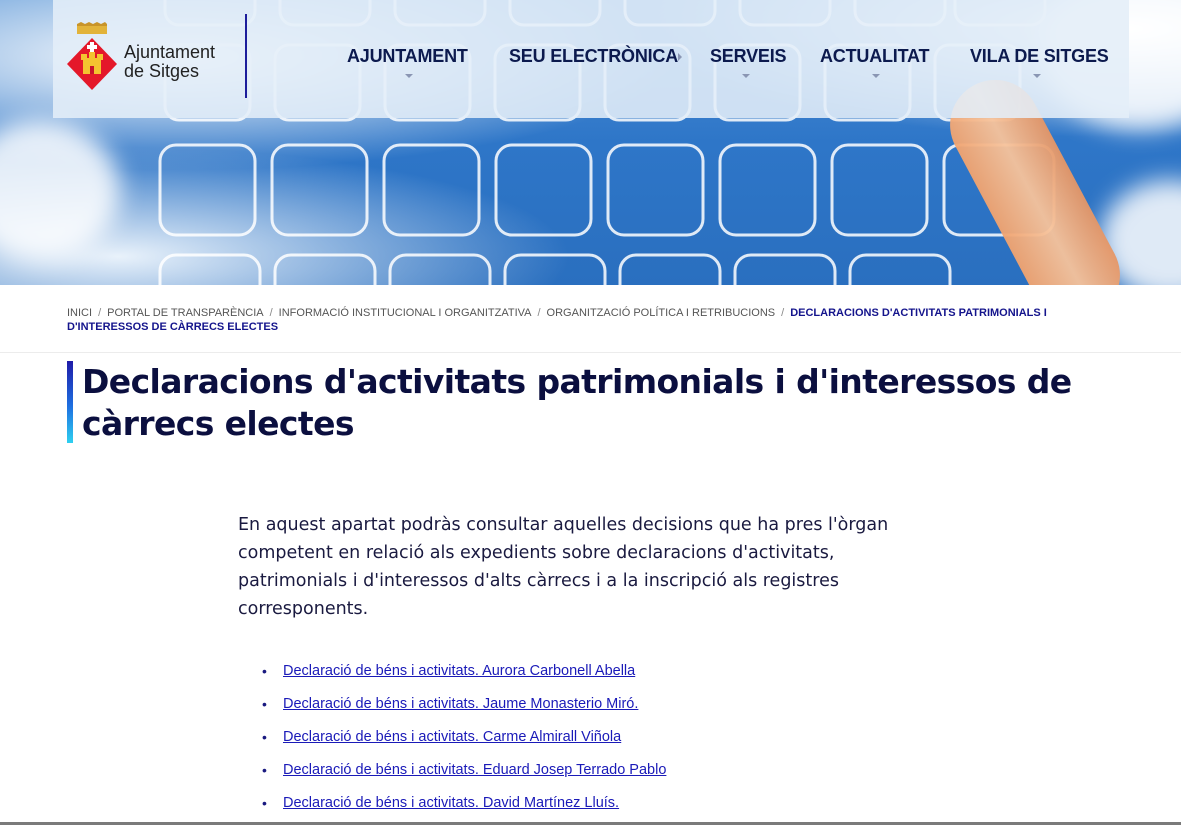 This screenshot has height=825, width=1181. What do you see at coordinates (79, 313) in the screenshot?
I see `breadcrumb-item-inici: Inici` at bounding box center [79, 313].